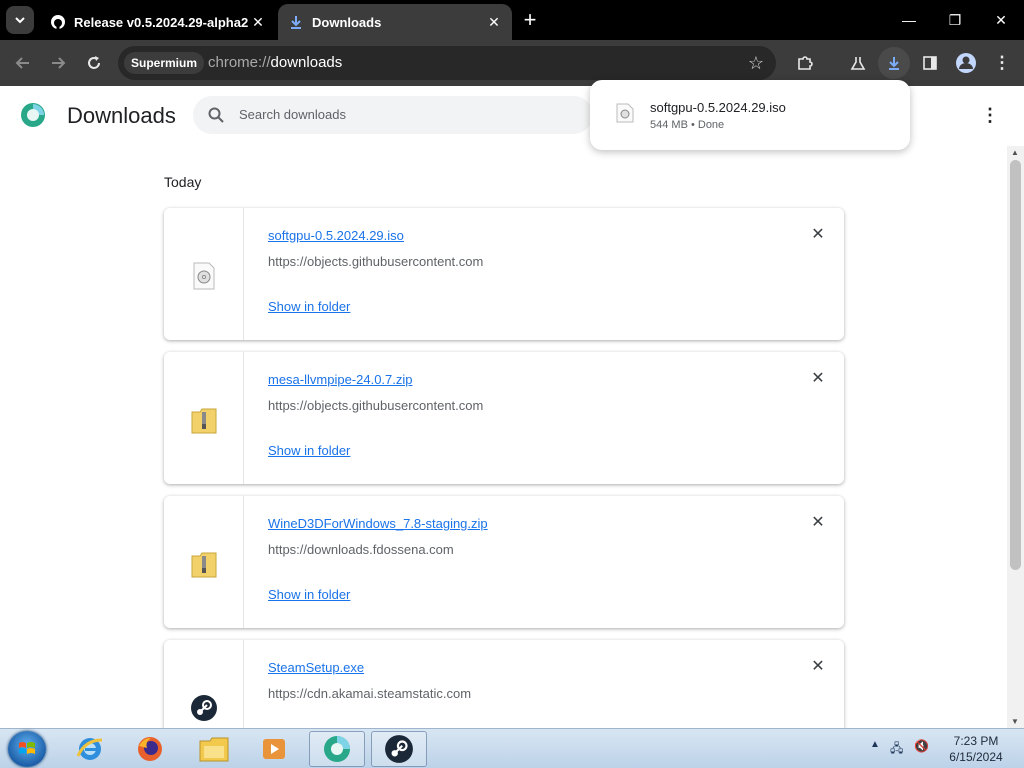  Describe the element at coordinates (292, 114) in the screenshot. I see `search-placeholder: Search downloads` at that location.